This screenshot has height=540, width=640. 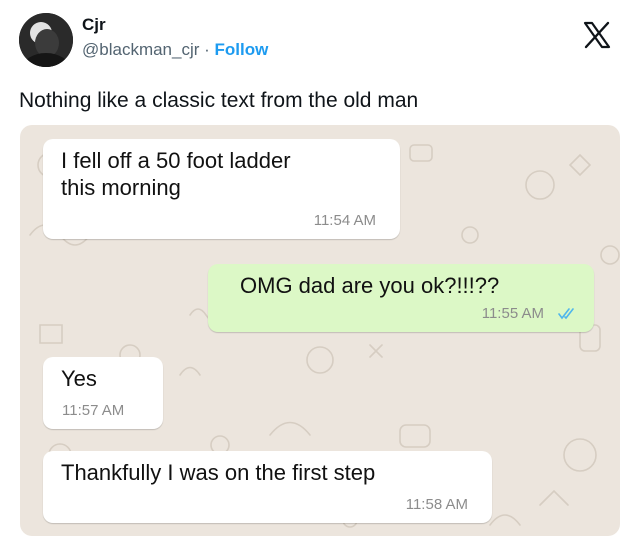 What do you see at coordinates (370, 285) in the screenshot?
I see `message-text-line: OMG dad are you ok?!!!??` at bounding box center [370, 285].